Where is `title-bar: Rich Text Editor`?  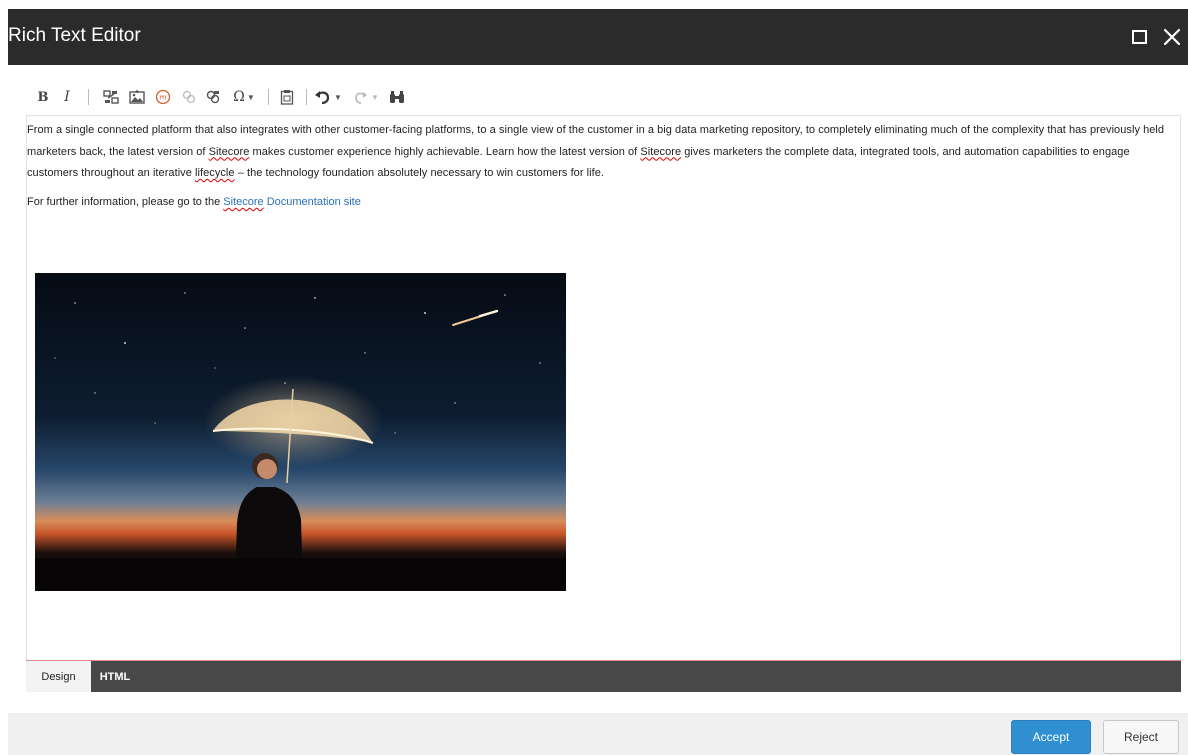
title-bar: Rich Text Editor is located at coordinates (598, 37).